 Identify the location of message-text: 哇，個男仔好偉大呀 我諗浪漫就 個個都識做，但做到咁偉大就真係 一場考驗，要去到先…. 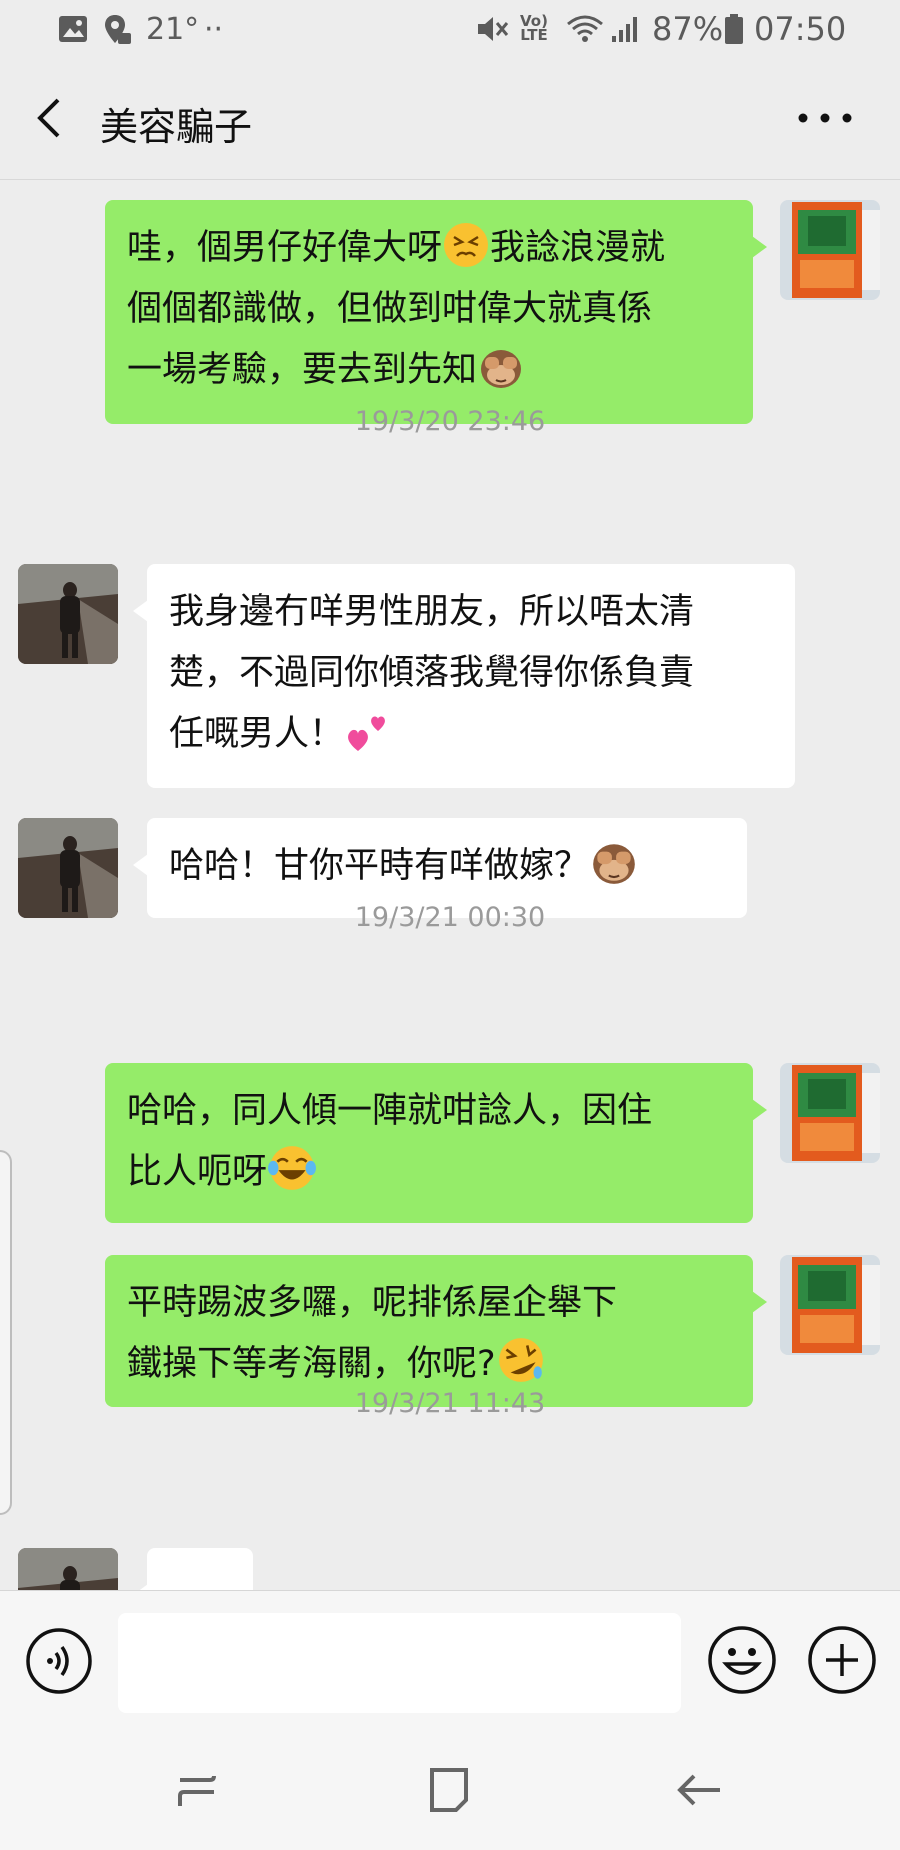
(429, 309).